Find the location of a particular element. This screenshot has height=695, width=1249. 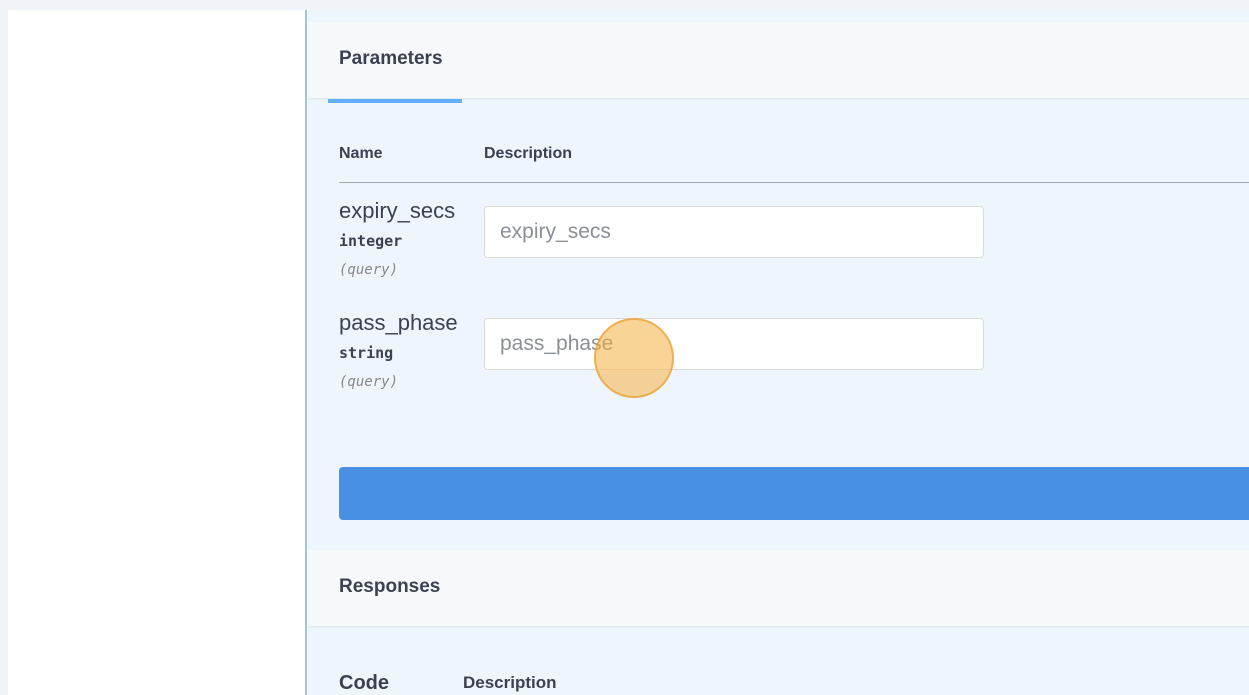

parameters-header: Parameters is located at coordinates (778, 62).